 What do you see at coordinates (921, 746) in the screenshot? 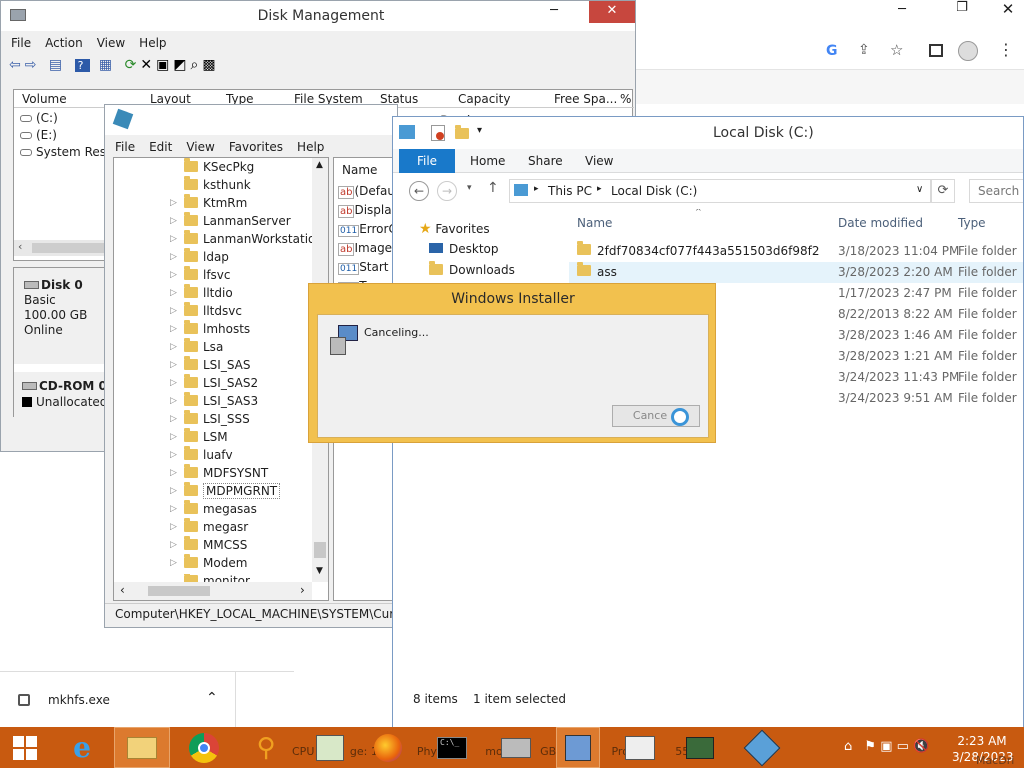
I see `volume-muted-icon: 🔇` at bounding box center [921, 746].